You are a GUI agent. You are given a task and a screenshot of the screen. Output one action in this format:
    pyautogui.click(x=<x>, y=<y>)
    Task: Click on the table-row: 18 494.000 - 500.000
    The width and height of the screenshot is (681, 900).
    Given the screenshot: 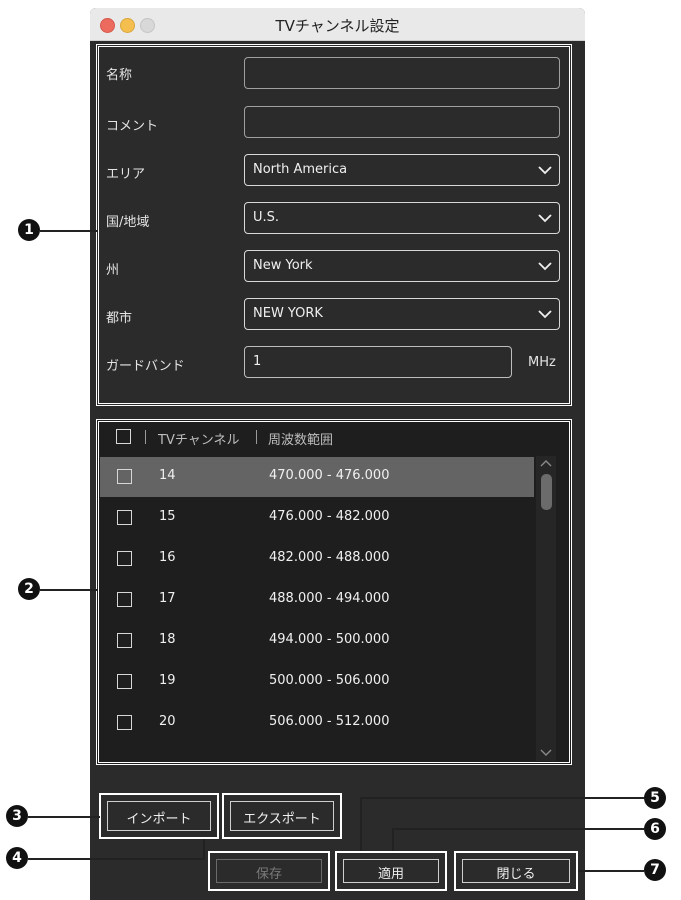 What is the action you would take?
    pyautogui.click(x=317, y=641)
    